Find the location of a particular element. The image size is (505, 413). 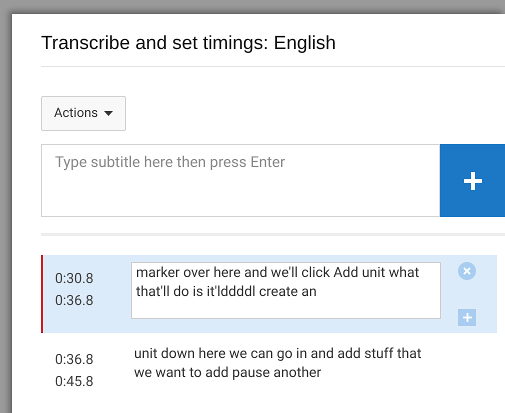

subtitle-input: Type subtitle here then press Enter is located at coordinates (240, 180).